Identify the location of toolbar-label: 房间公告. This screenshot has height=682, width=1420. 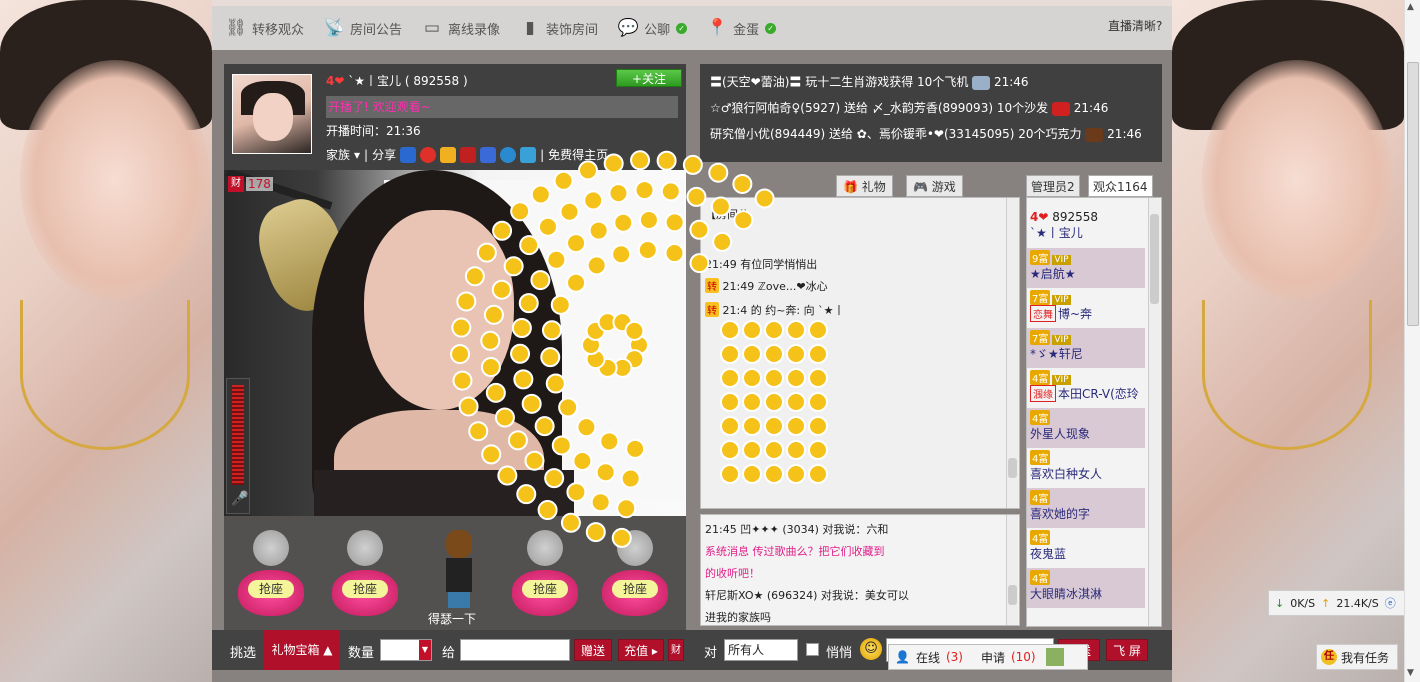
(376, 30).